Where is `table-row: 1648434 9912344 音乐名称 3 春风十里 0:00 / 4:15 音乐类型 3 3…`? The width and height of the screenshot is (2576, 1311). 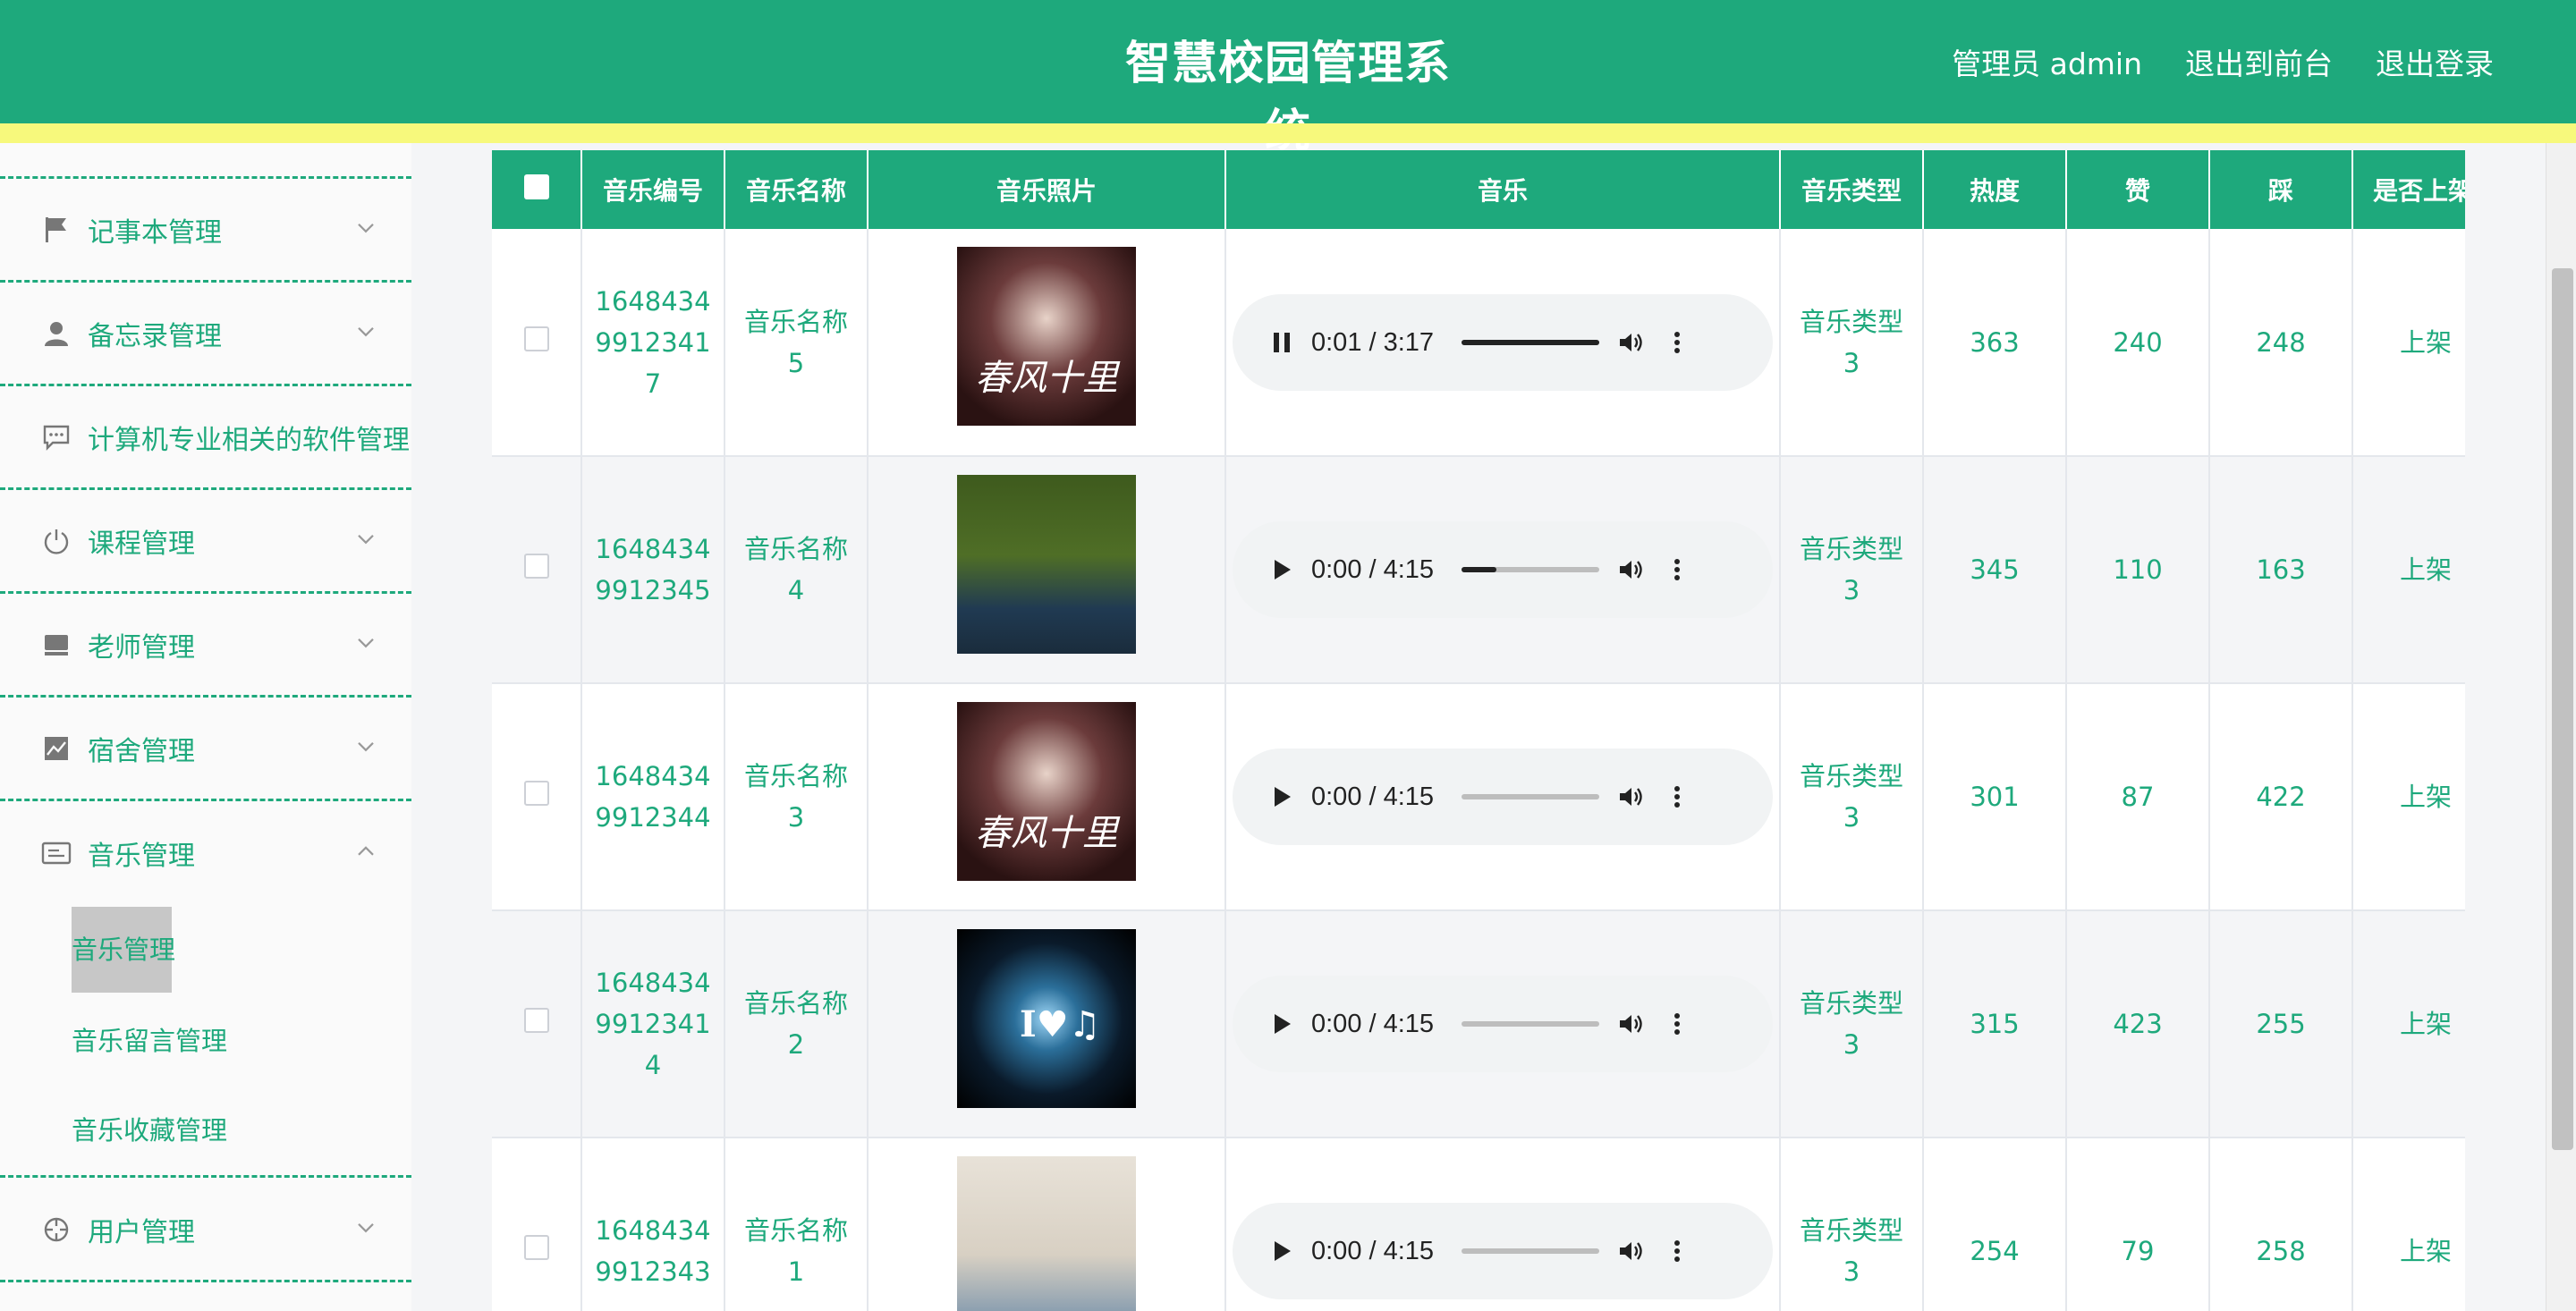
table-row: 1648434 9912344 音乐名称 3 春风十里 0:00 / 4:15 音乐类型 3 3… is located at coordinates (1478, 797).